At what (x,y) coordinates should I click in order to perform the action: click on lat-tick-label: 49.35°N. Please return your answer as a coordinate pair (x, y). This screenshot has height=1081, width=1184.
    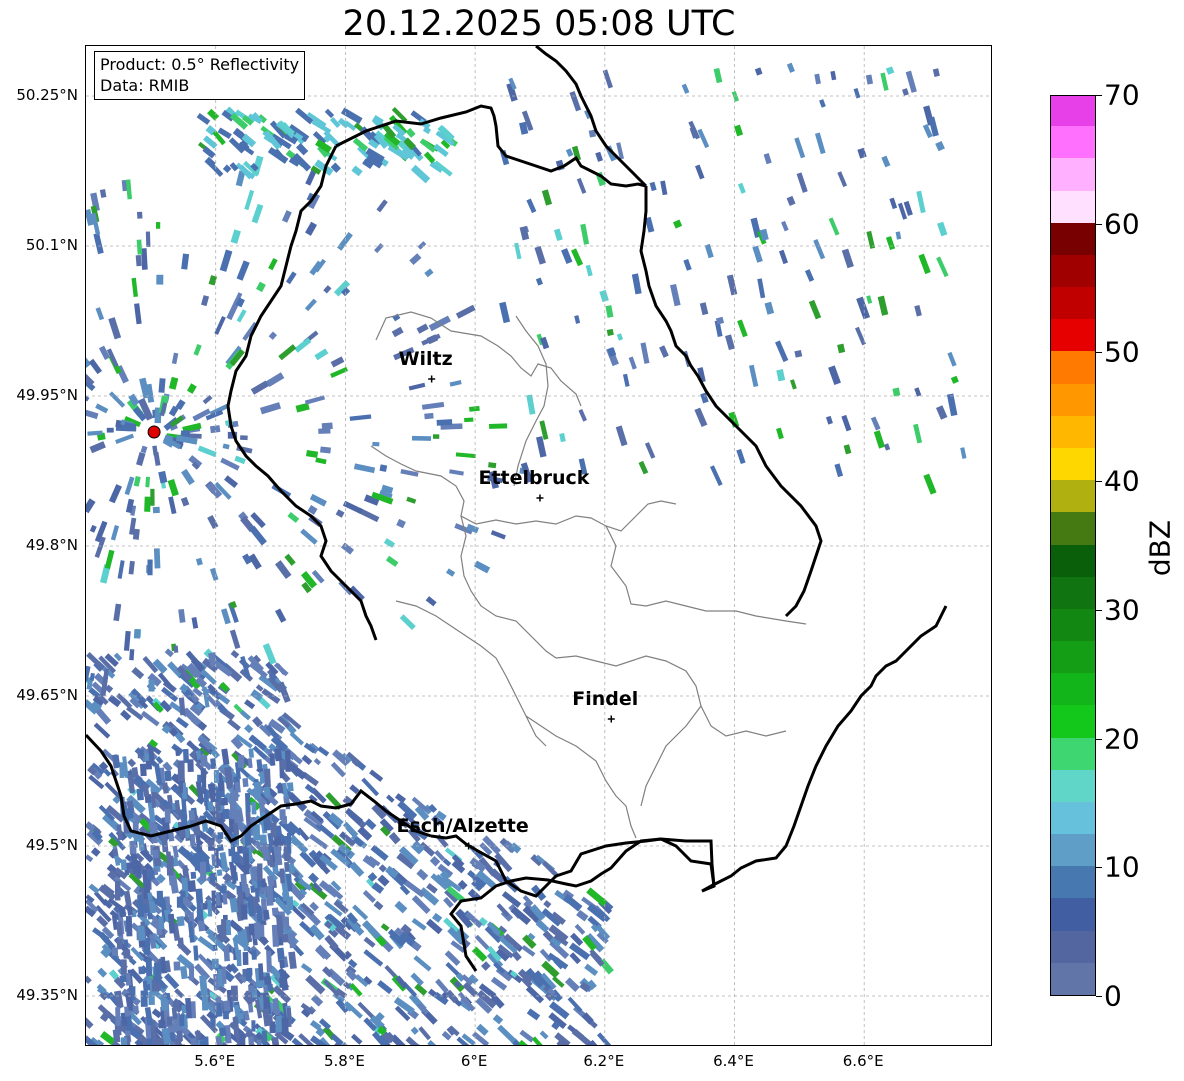
    Looking at the image, I should click on (47, 995).